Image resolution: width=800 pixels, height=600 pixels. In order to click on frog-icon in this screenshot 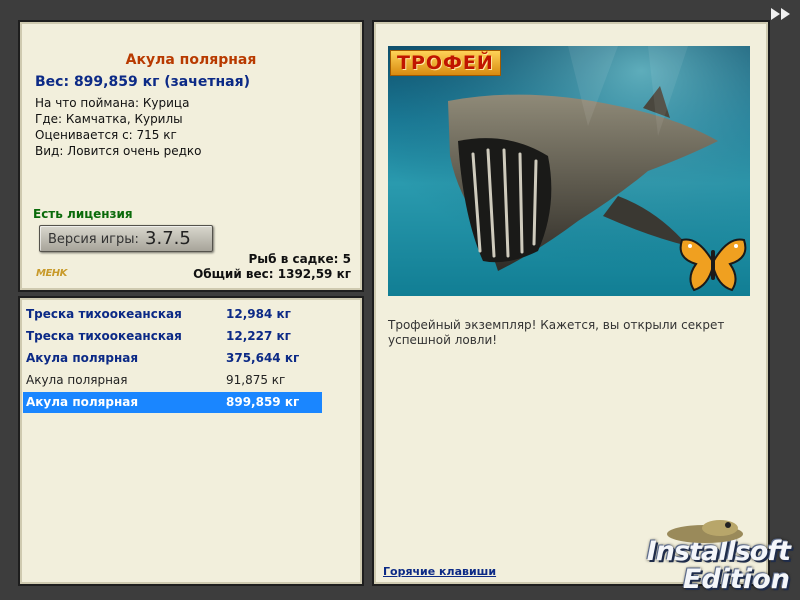, I will do `click(705, 531)`.